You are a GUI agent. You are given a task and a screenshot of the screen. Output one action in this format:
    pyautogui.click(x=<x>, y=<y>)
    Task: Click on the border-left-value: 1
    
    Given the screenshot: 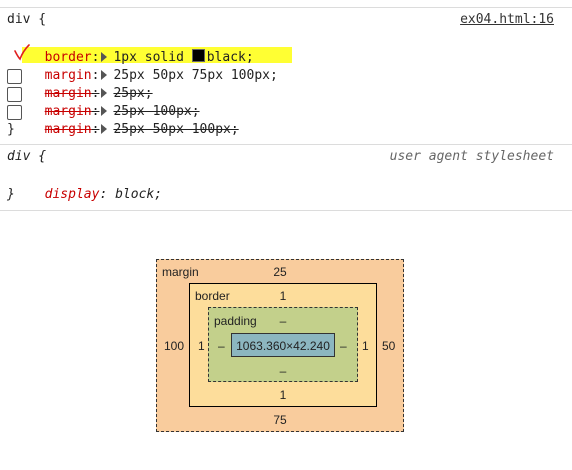 What is the action you would take?
    pyautogui.click(x=201, y=346)
    